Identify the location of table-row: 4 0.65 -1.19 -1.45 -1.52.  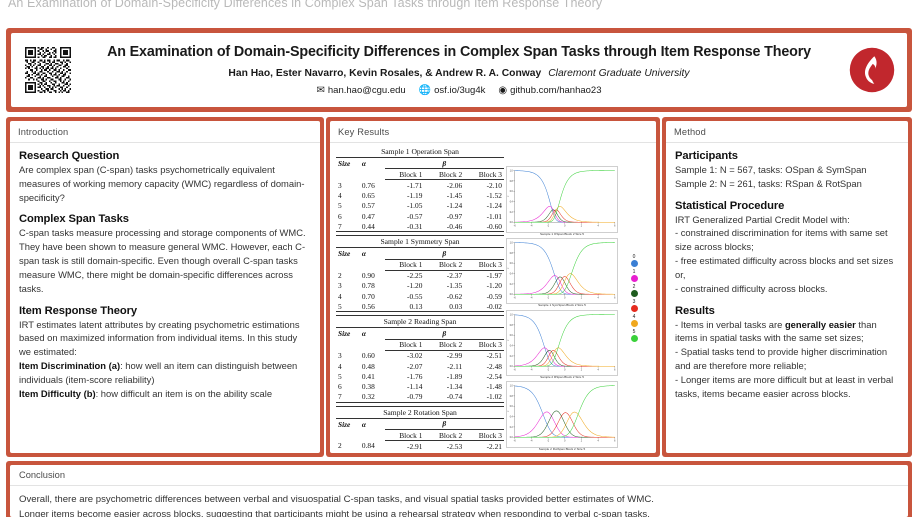
(420, 196).